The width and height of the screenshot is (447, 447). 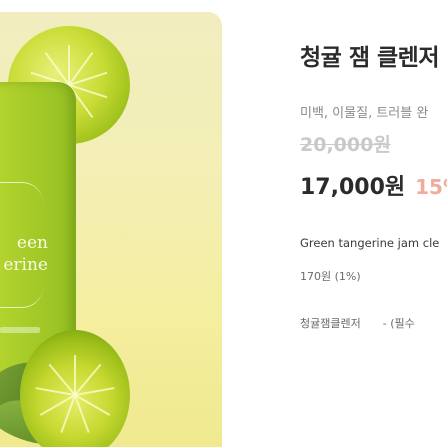 I want to click on product-subtitle: 미백, 이물질, 트러블 완, so click(x=364, y=113).